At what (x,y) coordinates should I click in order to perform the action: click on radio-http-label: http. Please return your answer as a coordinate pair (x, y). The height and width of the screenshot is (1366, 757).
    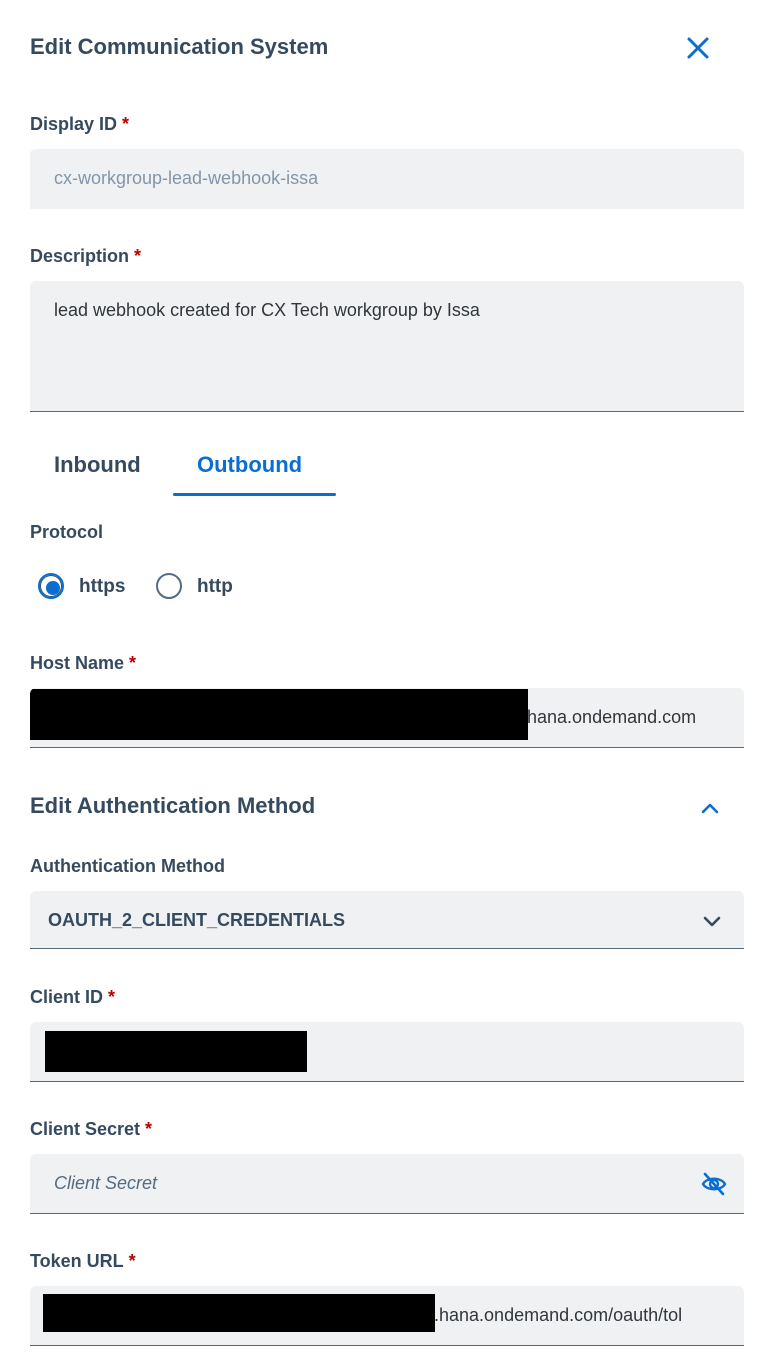
    Looking at the image, I should click on (215, 587).